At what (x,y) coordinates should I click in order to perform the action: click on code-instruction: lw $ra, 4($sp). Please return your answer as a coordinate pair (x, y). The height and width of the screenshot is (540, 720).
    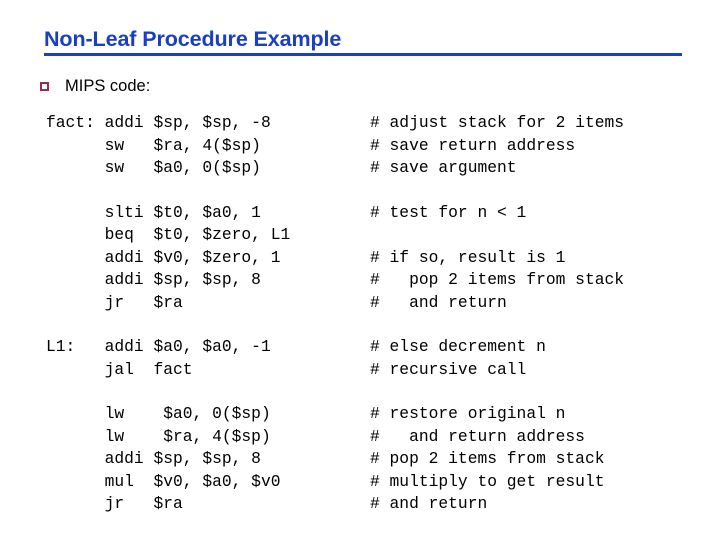
    Looking at the image, I should click on (158, 436).